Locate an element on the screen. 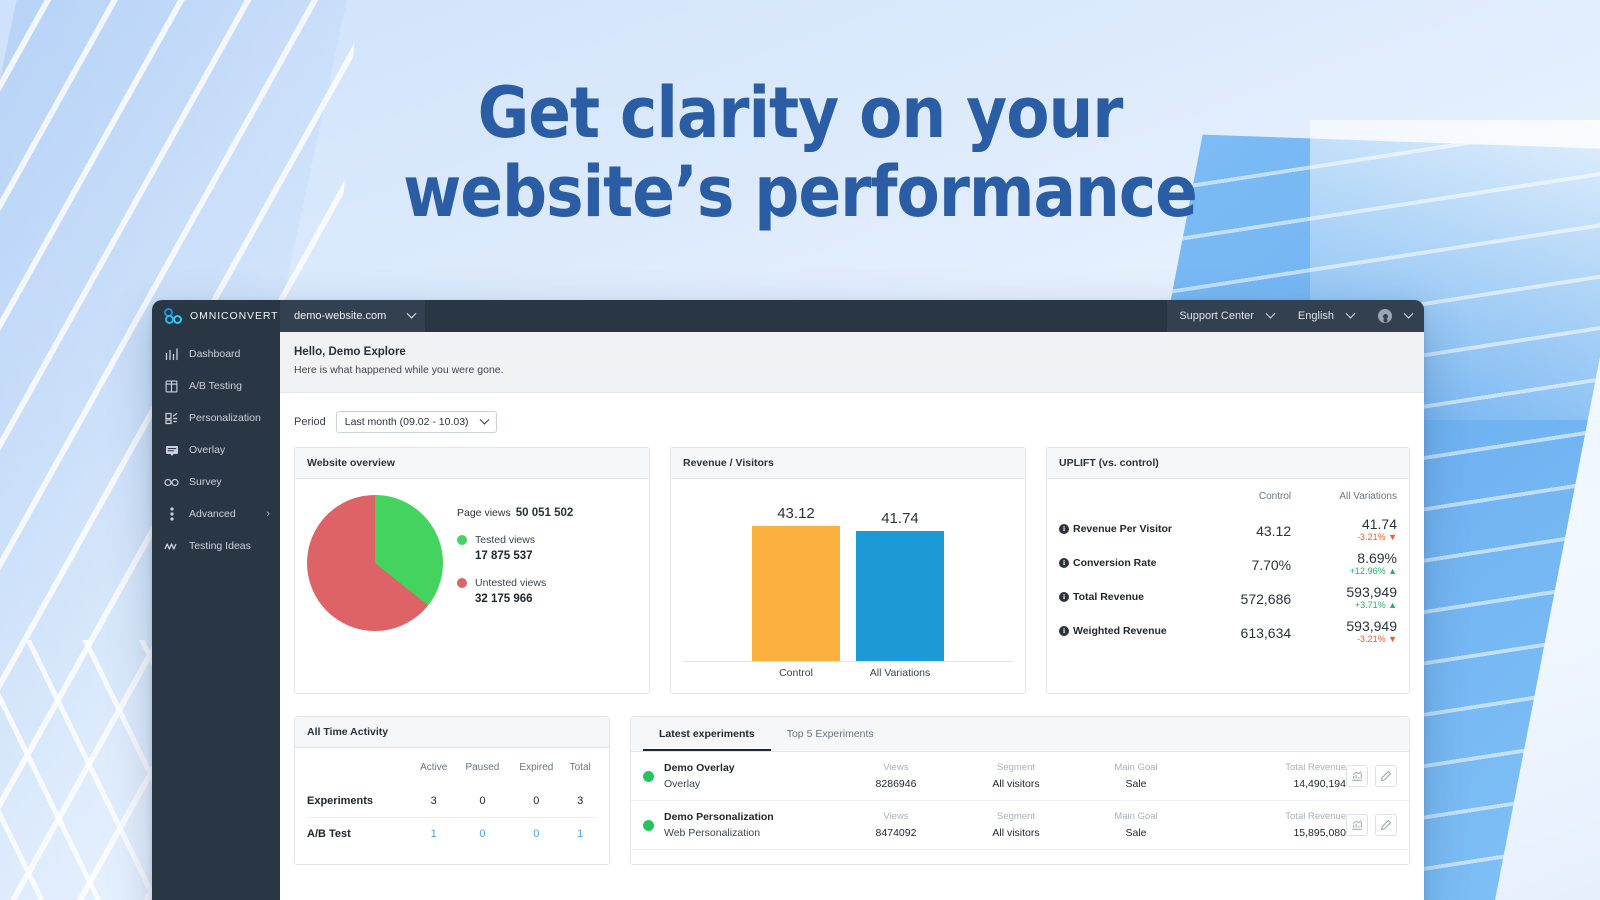  experiment-name: Demo Overlay is located at coordinates (699, 768).